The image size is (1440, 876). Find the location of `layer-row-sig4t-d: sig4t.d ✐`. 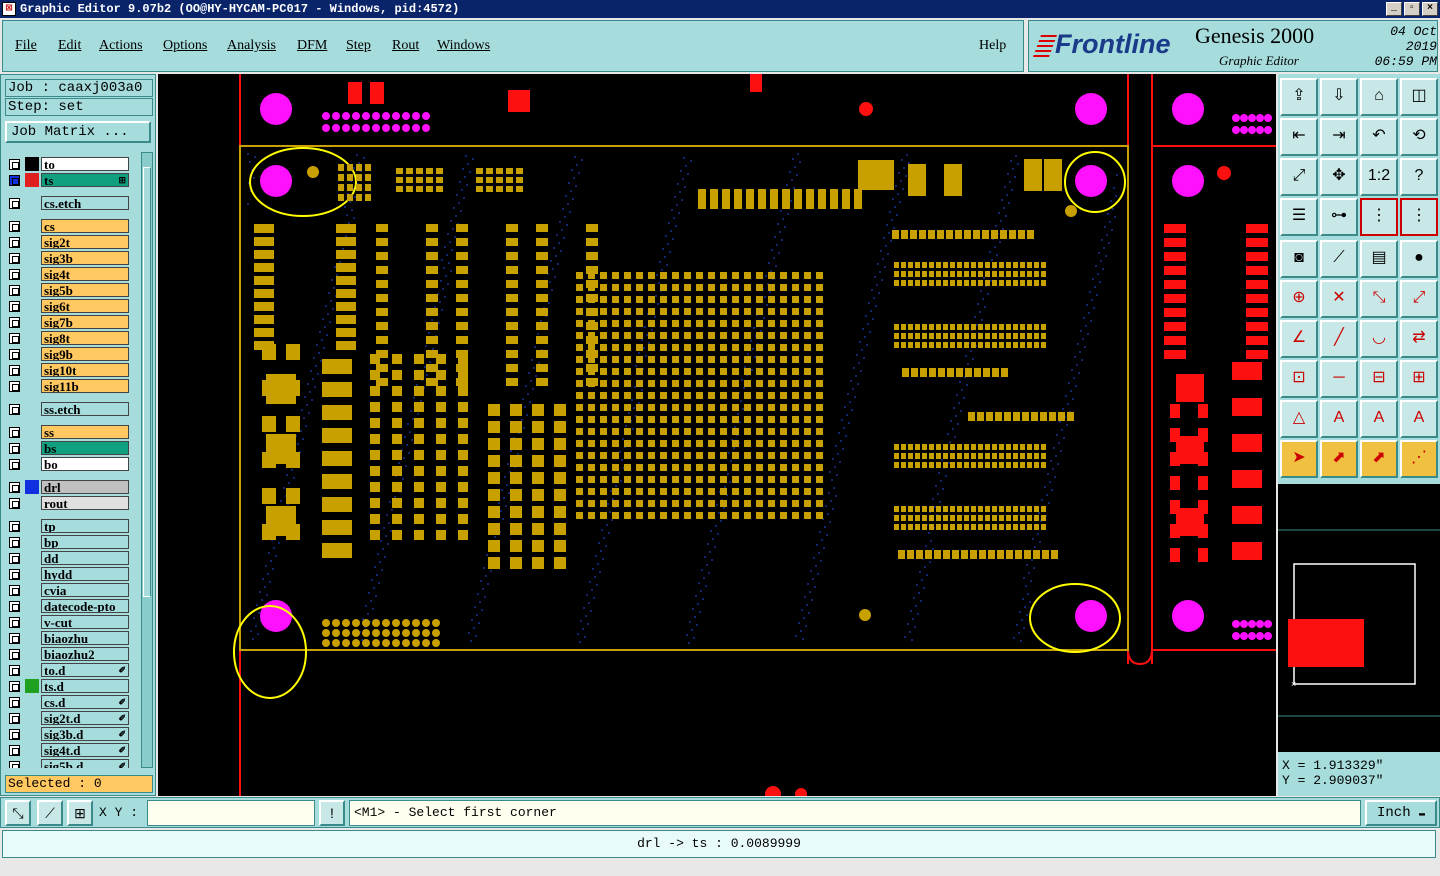

layer-row-sig4t-d: sig4t.d ✐ is located at coordinates (68, 750).